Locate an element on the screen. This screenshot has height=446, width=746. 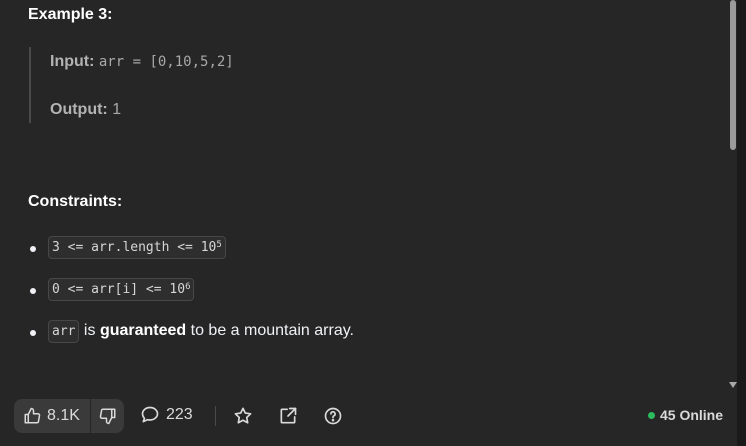
constraint-text-bold: guaranteed is located at coordinates (143, 330).